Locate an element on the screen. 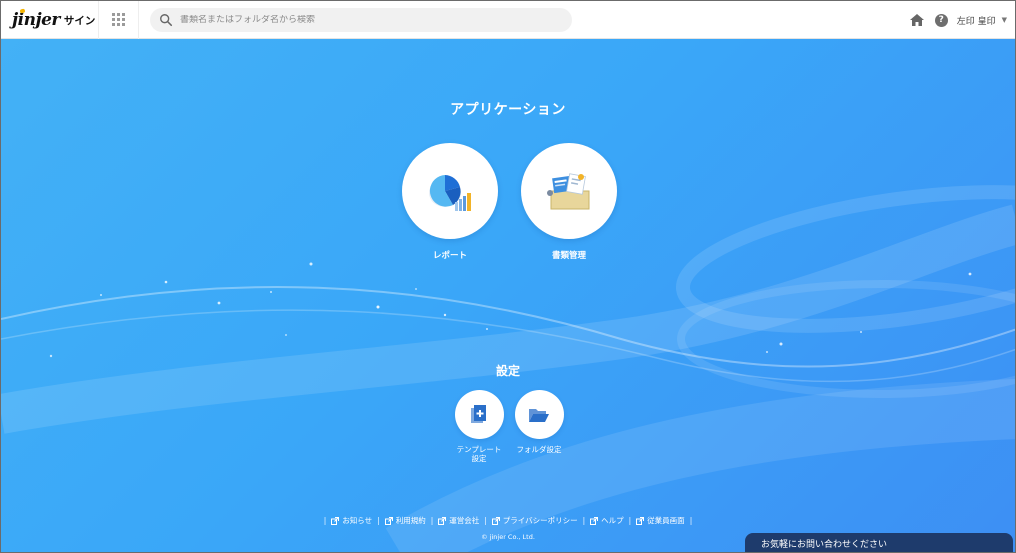 Image resolution: width=1016 pixels, height=553 pixels. app-document-management: 書類管理 is located at coordinates (569, 202).